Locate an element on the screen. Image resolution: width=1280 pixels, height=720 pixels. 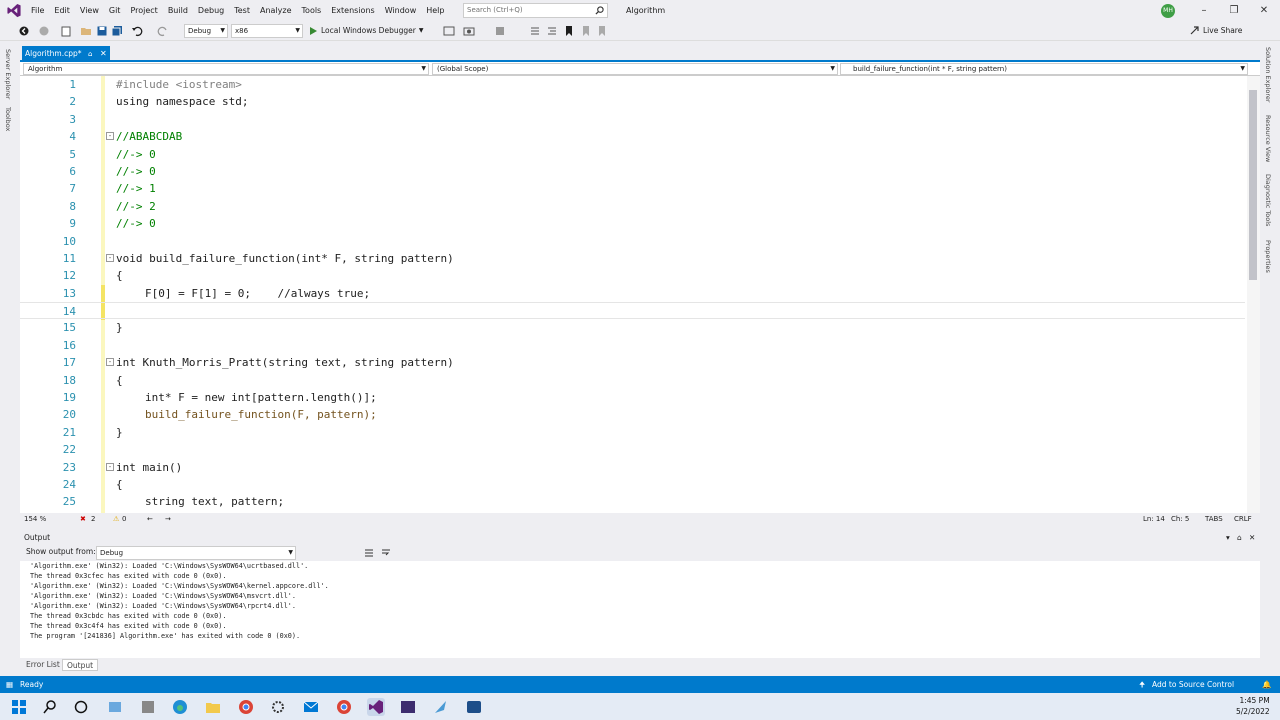
code-line: 8 //-> 2 is located at coordinates (632, 206).